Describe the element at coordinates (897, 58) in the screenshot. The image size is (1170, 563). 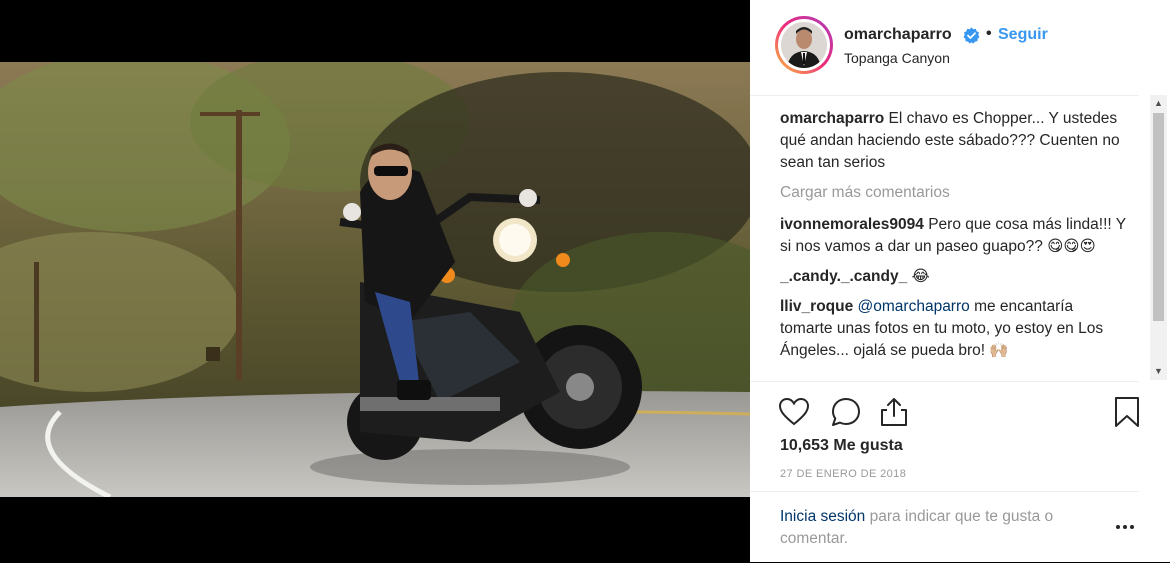
I see `post-location: Topanga Canyon` at that location.